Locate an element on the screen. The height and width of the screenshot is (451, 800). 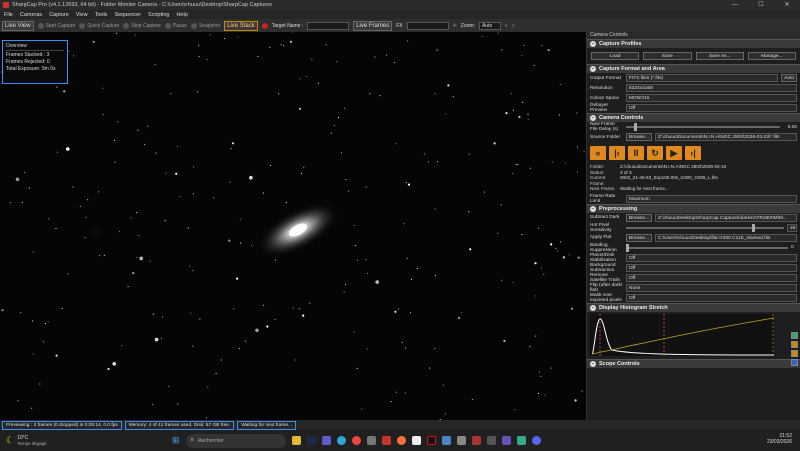
menu-cameras: Cameras is located at coordinates (31, 15).